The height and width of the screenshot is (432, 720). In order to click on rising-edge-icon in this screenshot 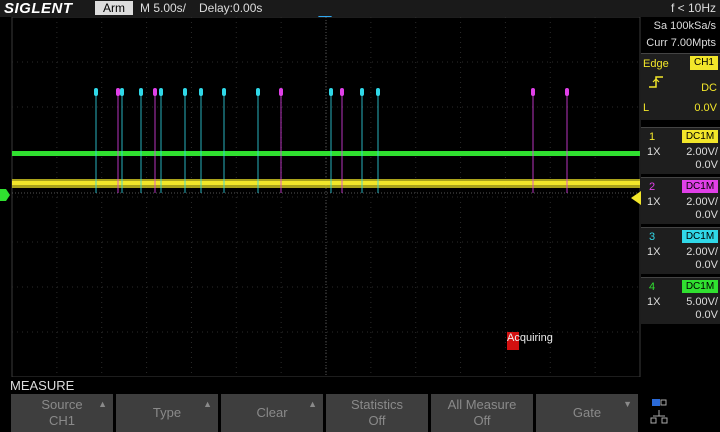, I will do `click(656, 82)`.